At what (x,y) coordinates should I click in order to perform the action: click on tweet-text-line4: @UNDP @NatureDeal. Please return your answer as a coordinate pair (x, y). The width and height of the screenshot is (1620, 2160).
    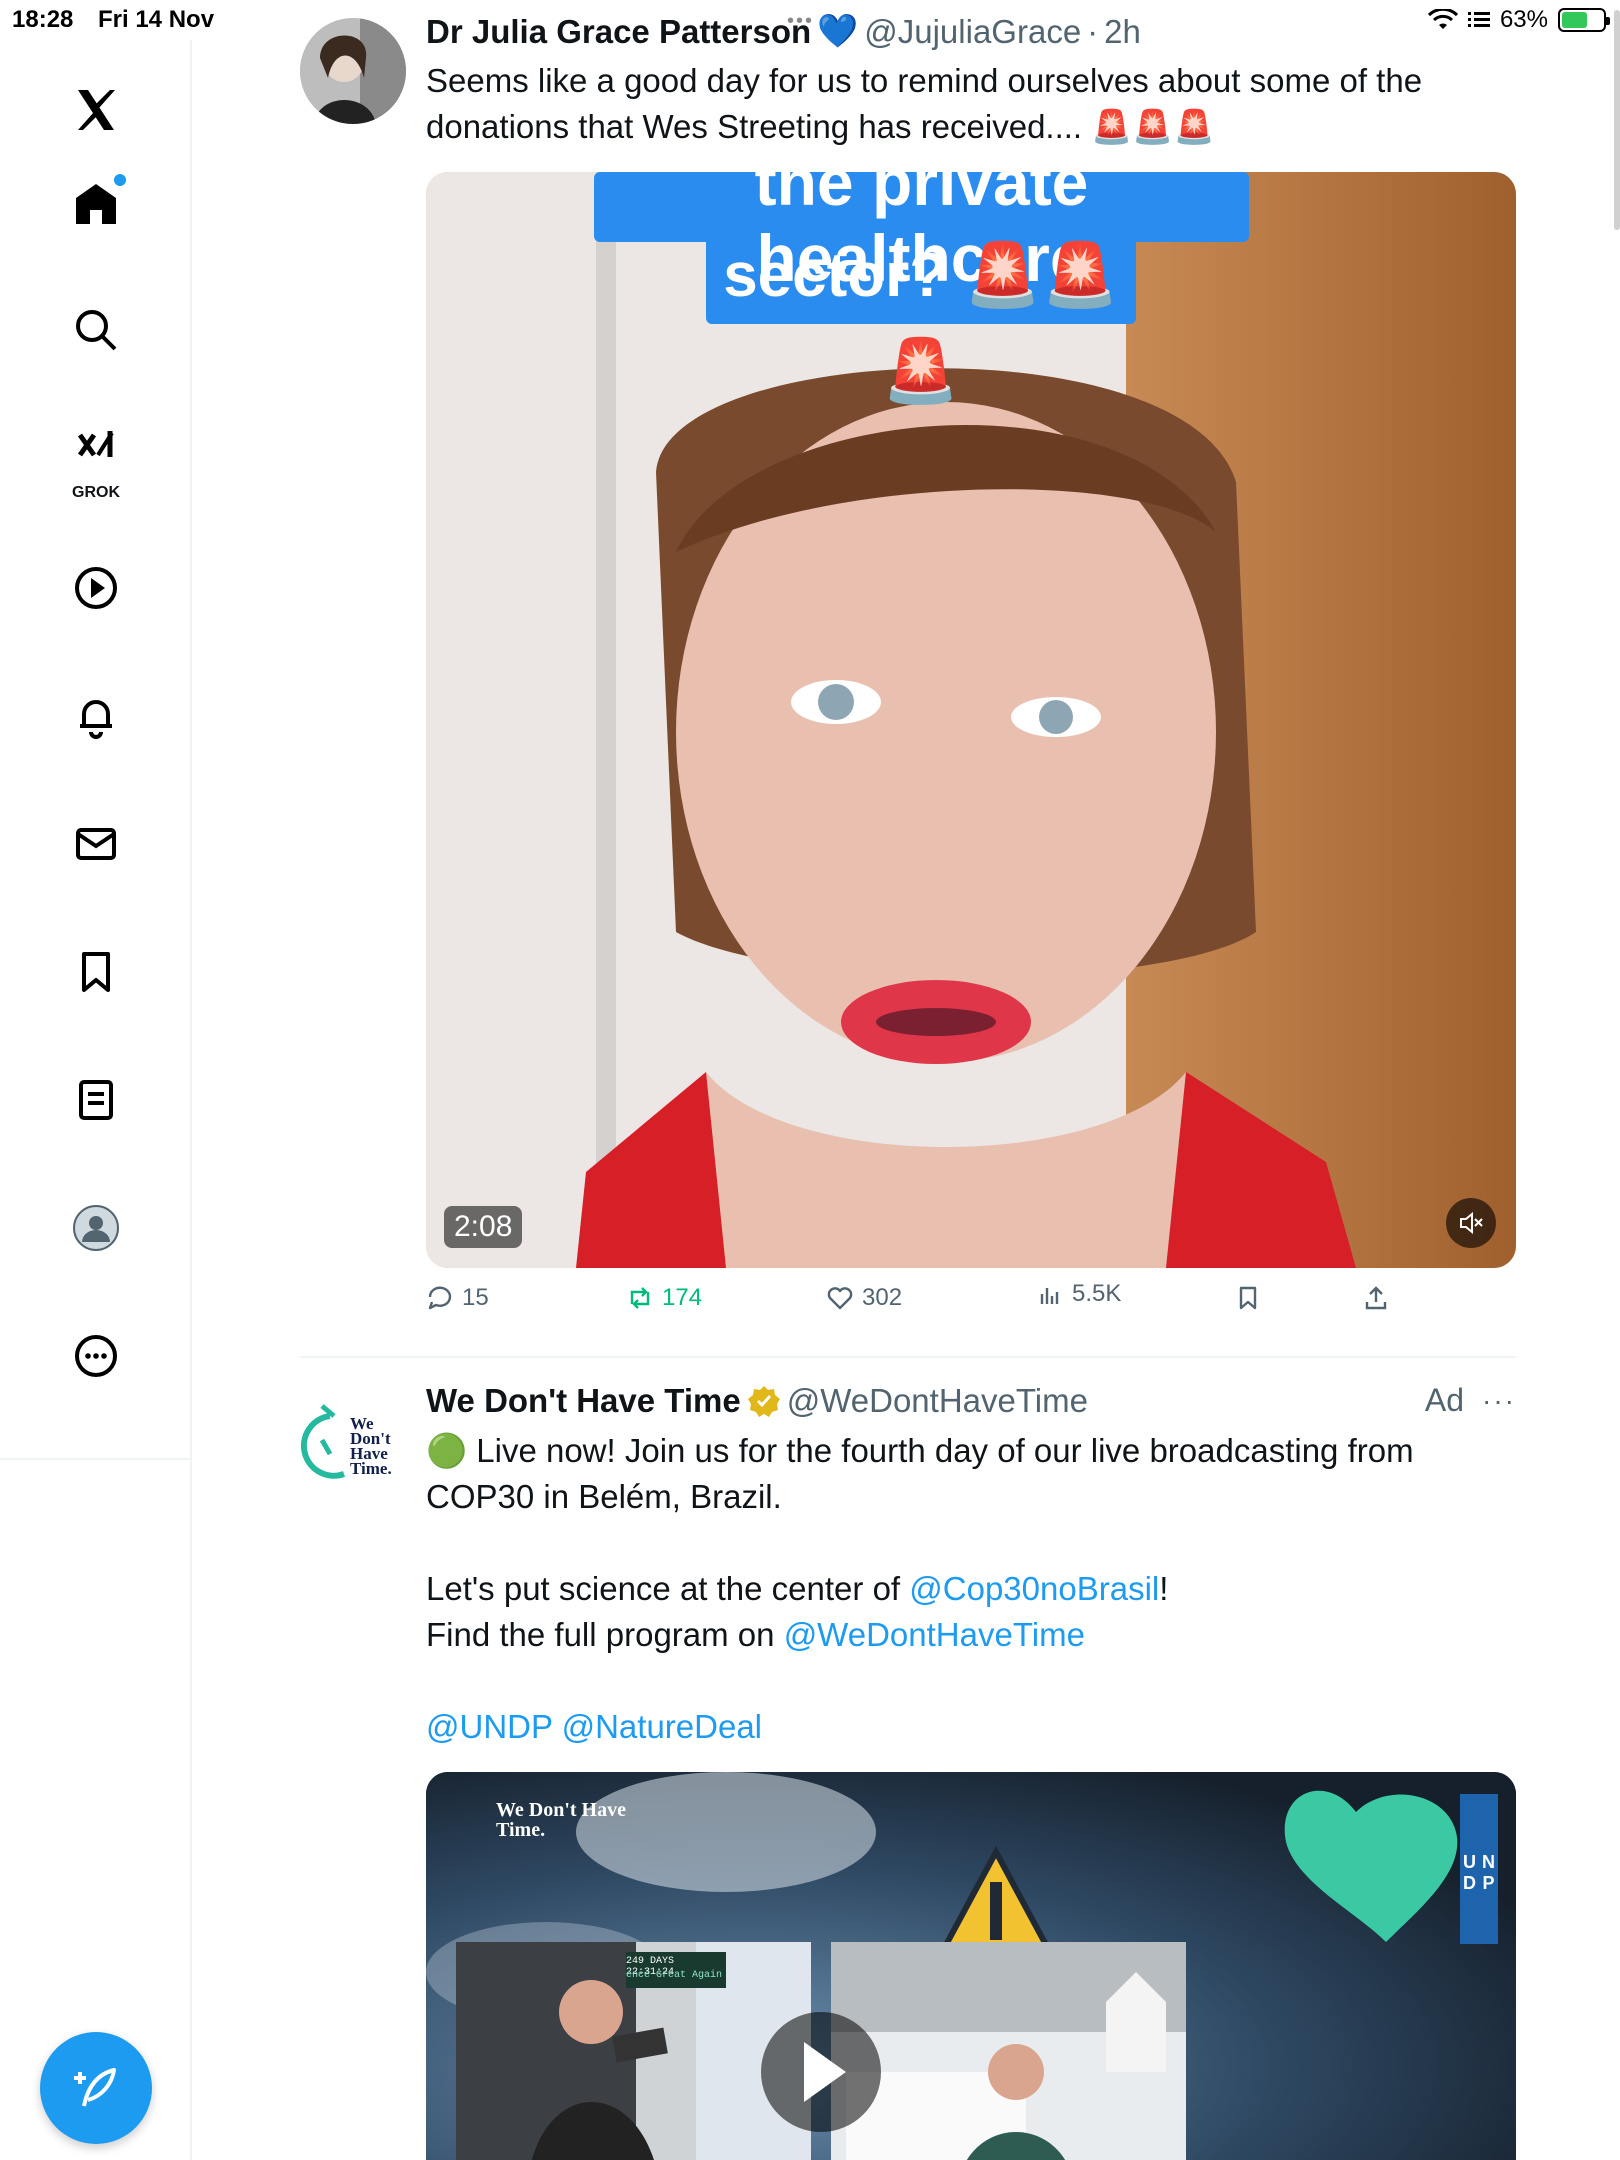
    Looking at the image, I should click on (966, 1727).